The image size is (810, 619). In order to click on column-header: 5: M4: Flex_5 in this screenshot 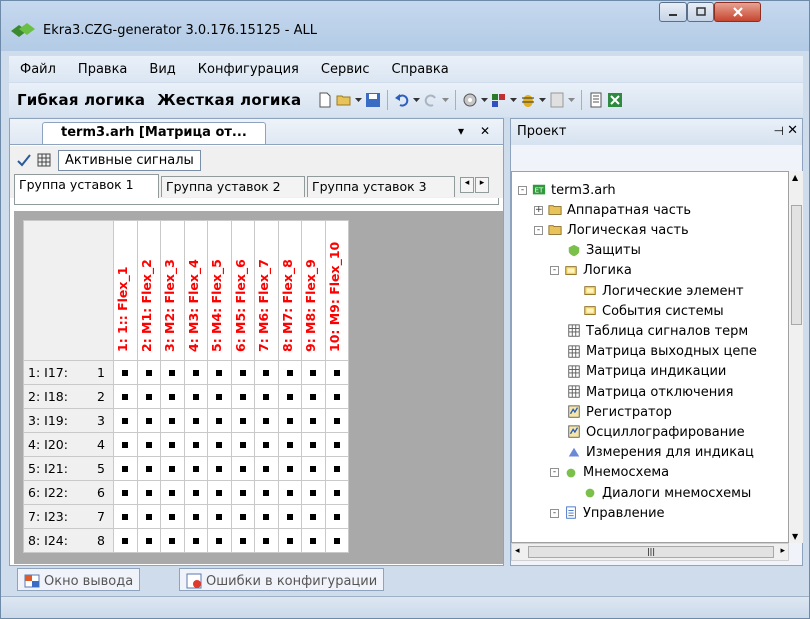, I will do `click(219, 290)`.